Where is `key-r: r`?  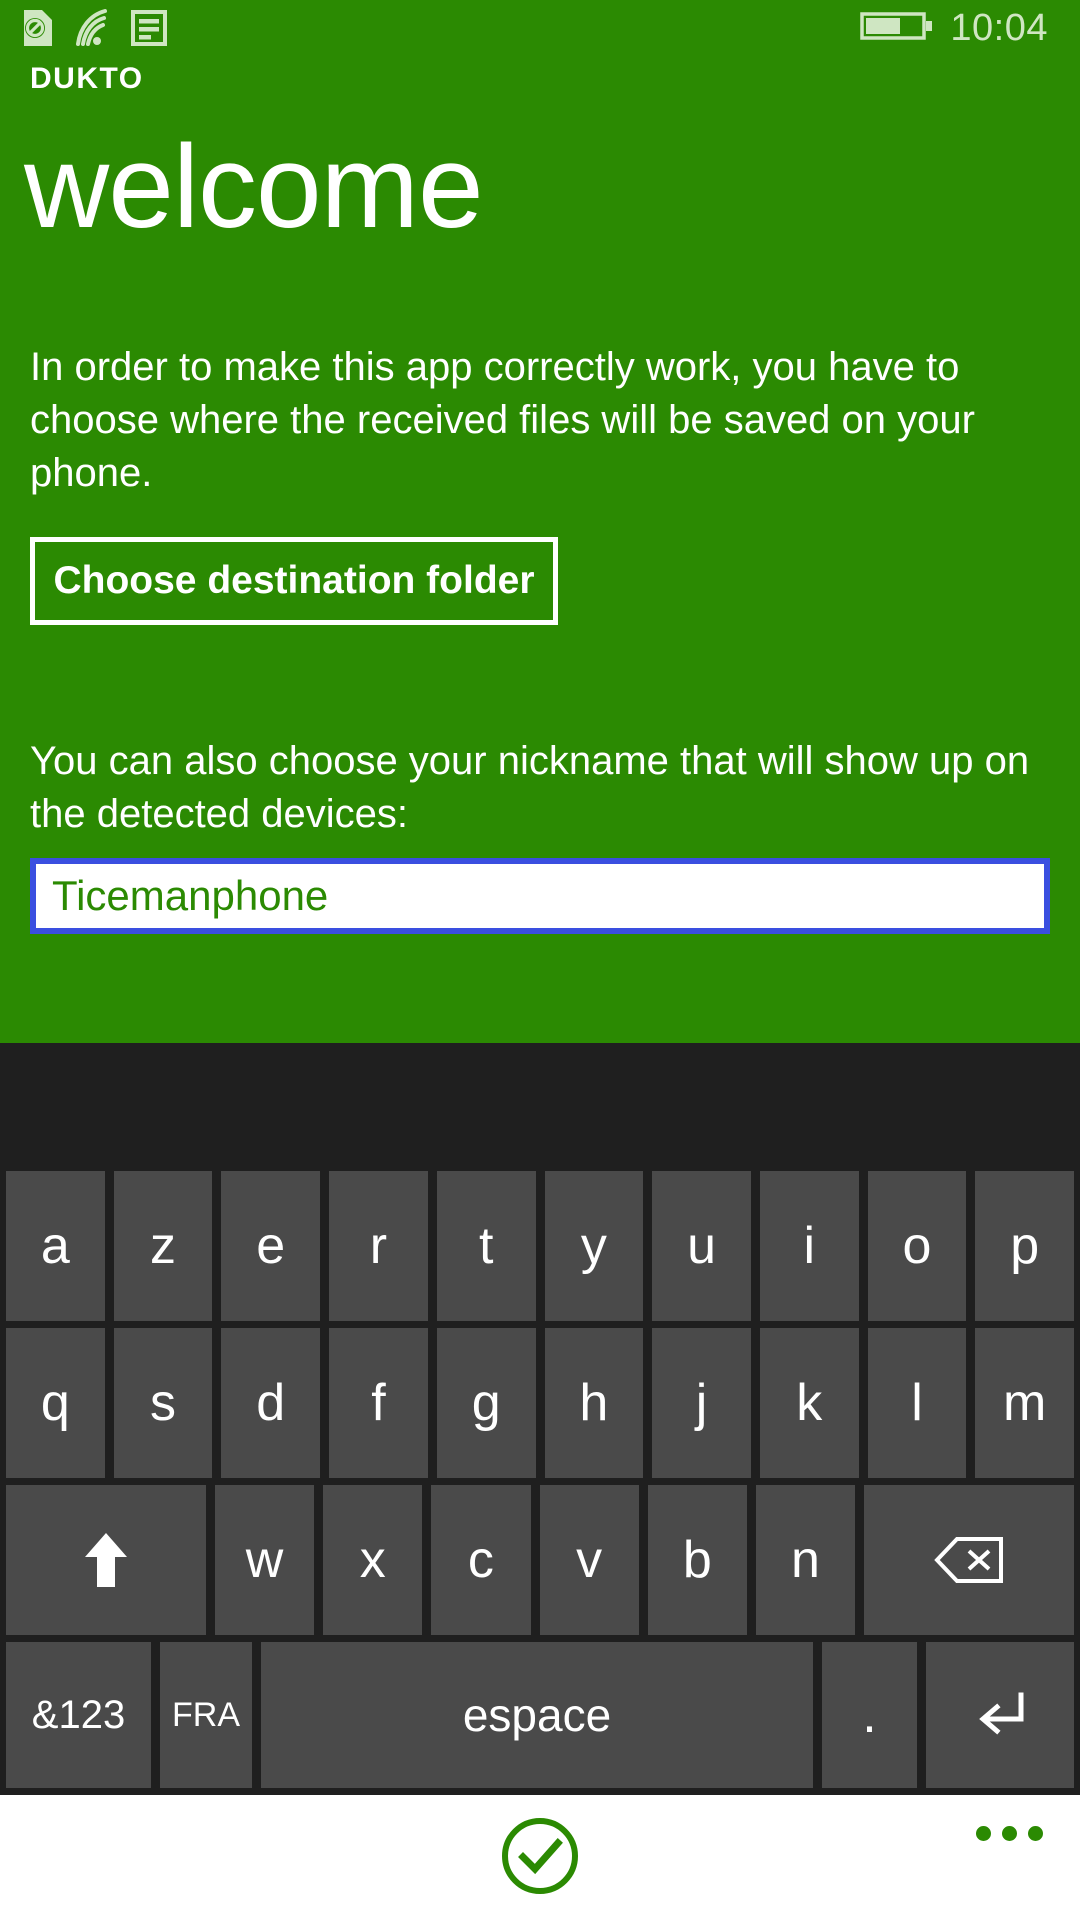 key-r: r is located at coordinates (378, 1246).